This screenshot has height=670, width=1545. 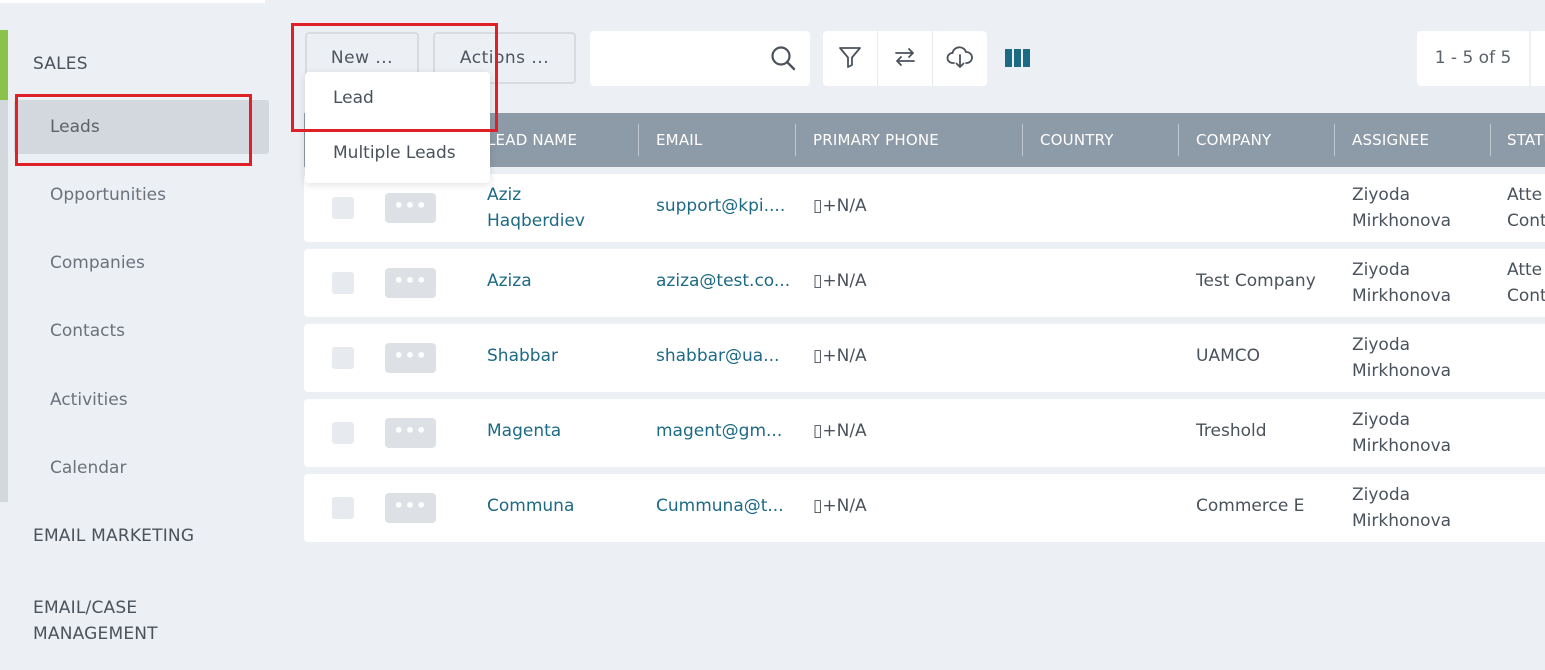 What do you see at coordinates (4, 65) in the screenshot?
I see `sidebar-accent-active` at bounding box center [4, 65].